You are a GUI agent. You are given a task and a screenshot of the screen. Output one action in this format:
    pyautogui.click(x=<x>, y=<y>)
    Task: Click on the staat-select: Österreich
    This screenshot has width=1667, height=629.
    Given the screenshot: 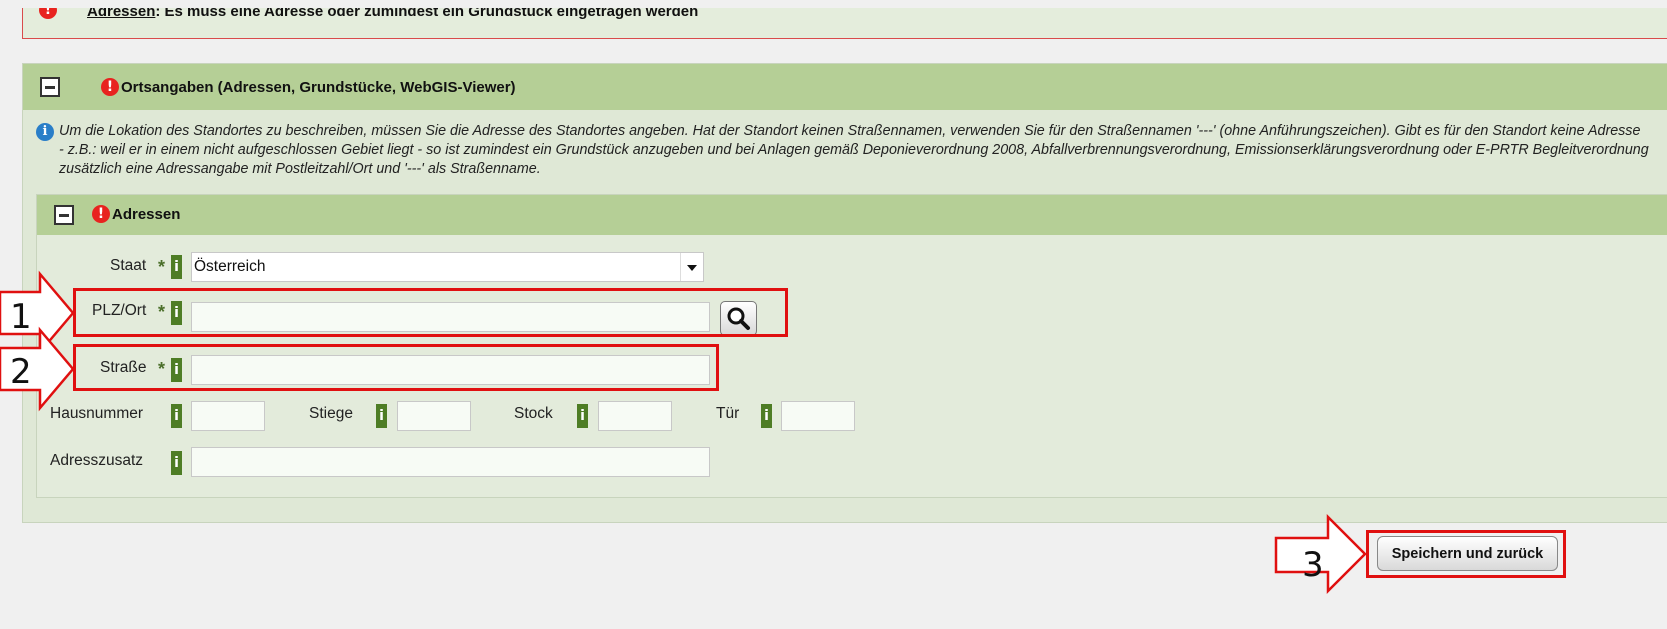 What is the action you would take?
    pyautogui.click(x=447, y=267)
    